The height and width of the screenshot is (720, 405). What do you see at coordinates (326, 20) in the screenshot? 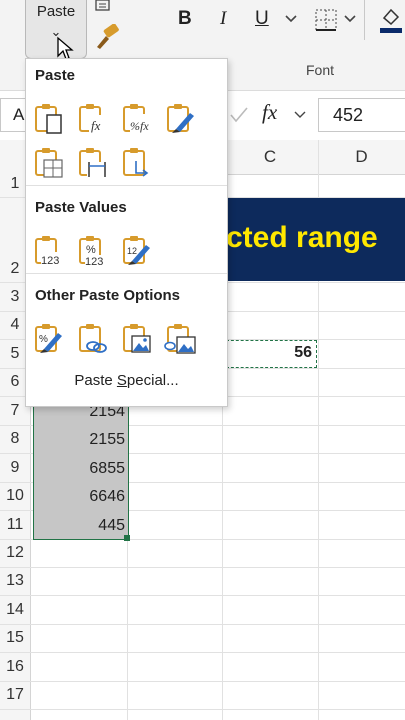
I see `borders-icon` at bounding box center [326, 20].